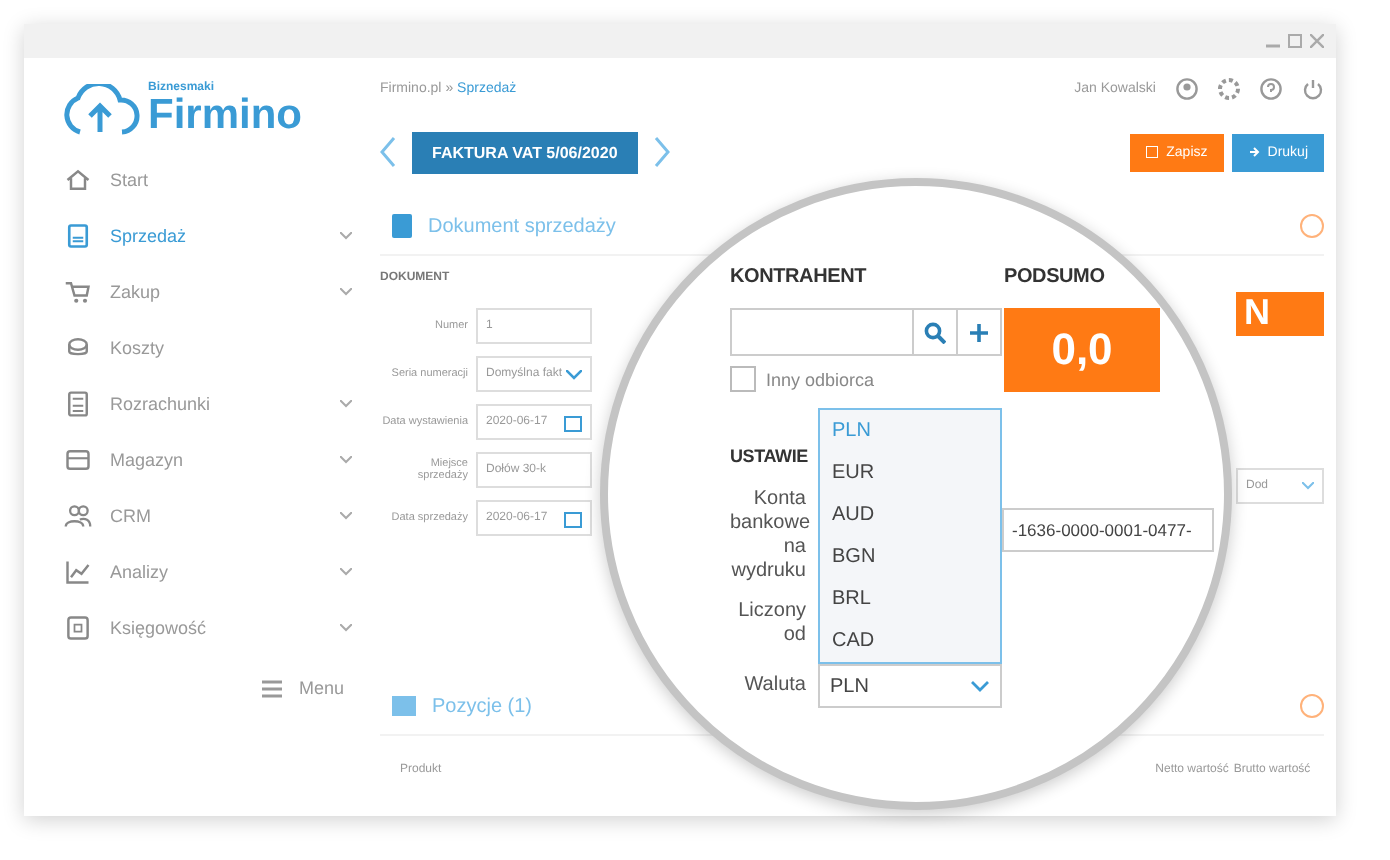  I want to click on search-icon, so click(935, 332).